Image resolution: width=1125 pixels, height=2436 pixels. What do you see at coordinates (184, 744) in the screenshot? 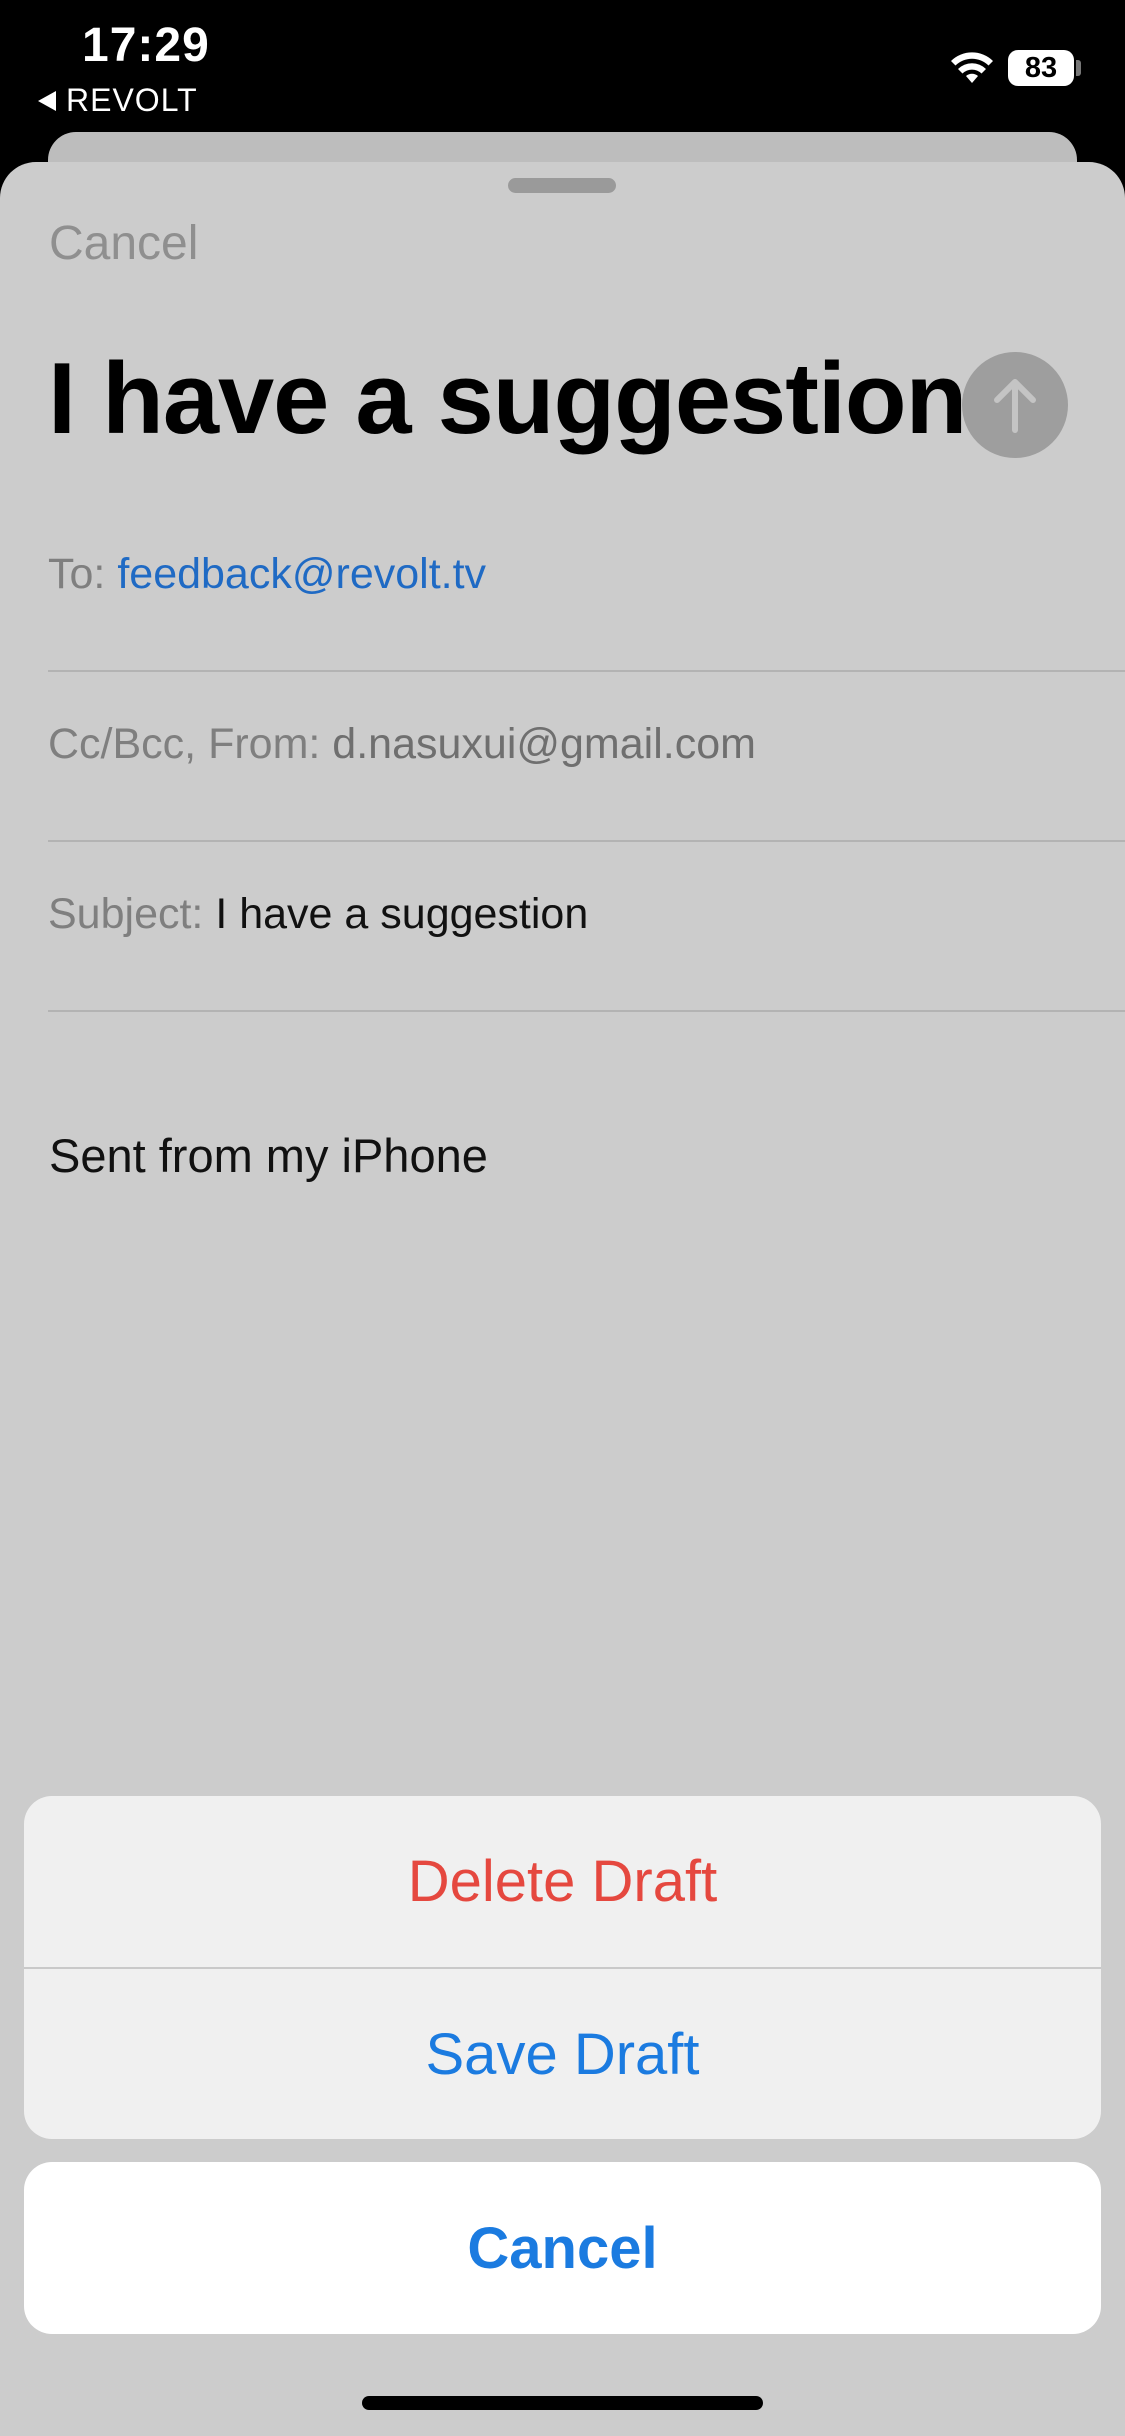
I see `cc-bcc-from-label: Cc/Bcc, From:` at bounding box center [184, 744].